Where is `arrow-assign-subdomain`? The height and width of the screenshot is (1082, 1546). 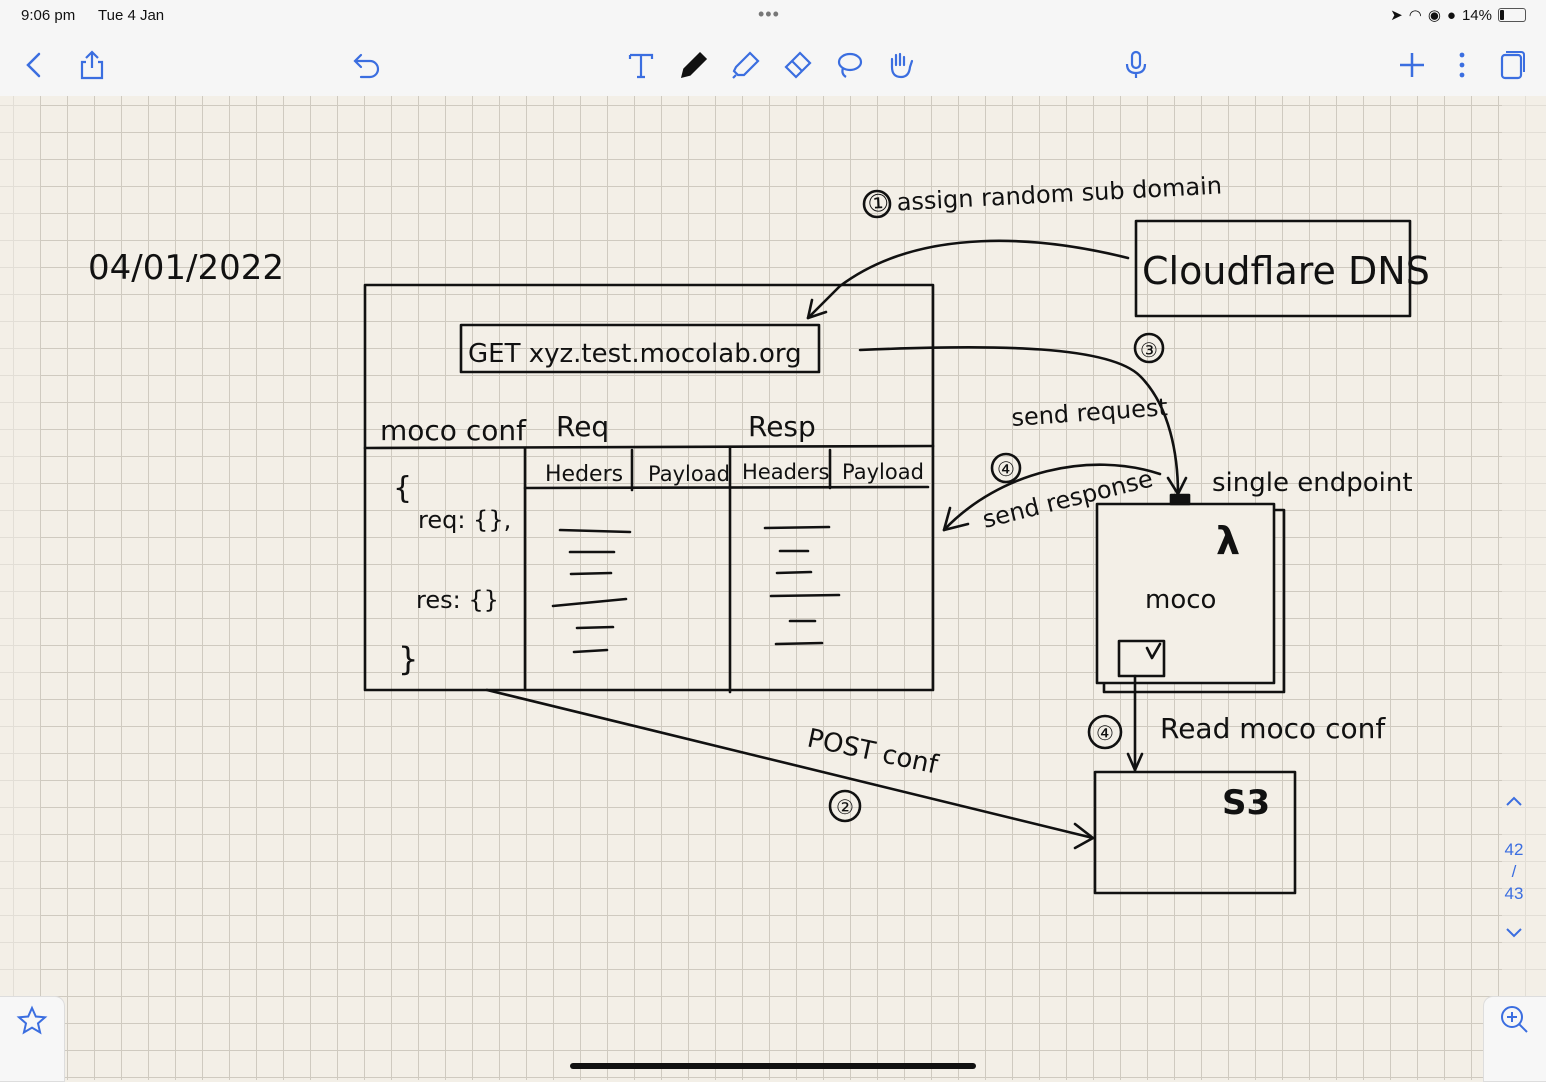
arrow-assign-subdomain is located at coordinates (968, 279).